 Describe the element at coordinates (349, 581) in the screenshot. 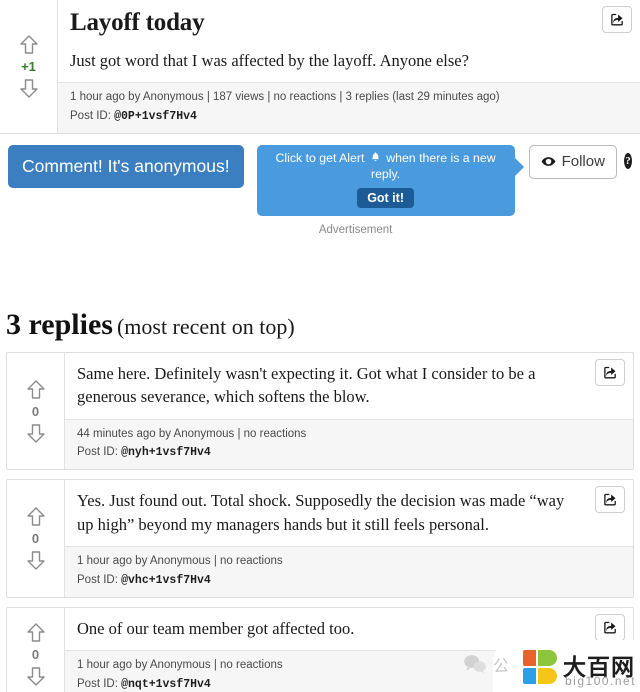

I see `reply-id-row: Post ID: @vhc+1vsf7Hv4` at that location.